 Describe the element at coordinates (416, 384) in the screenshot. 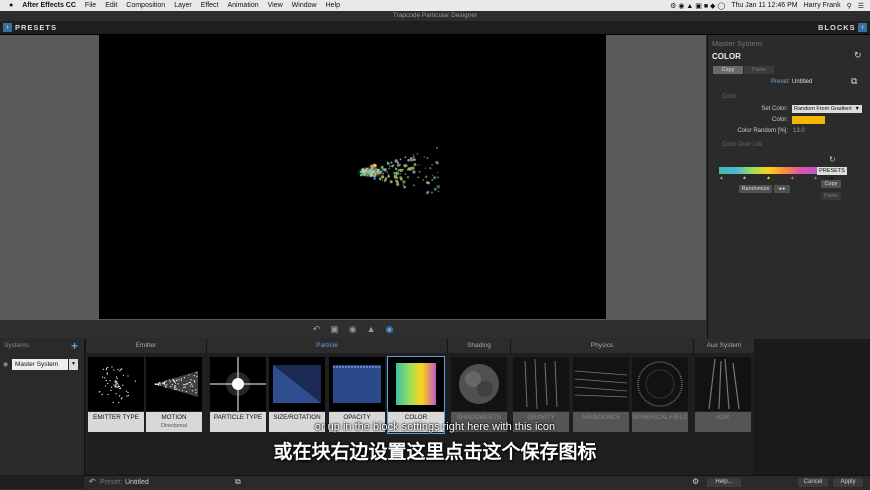

I see `color-thumbnail` at that location.